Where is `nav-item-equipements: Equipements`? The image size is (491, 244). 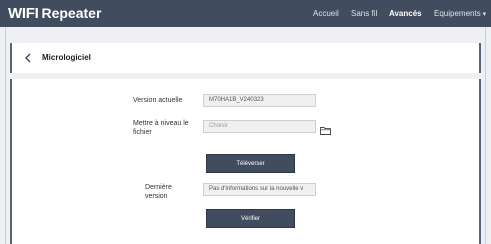 nav-item-equipements: Equipements is located at coordinates (460, 14).